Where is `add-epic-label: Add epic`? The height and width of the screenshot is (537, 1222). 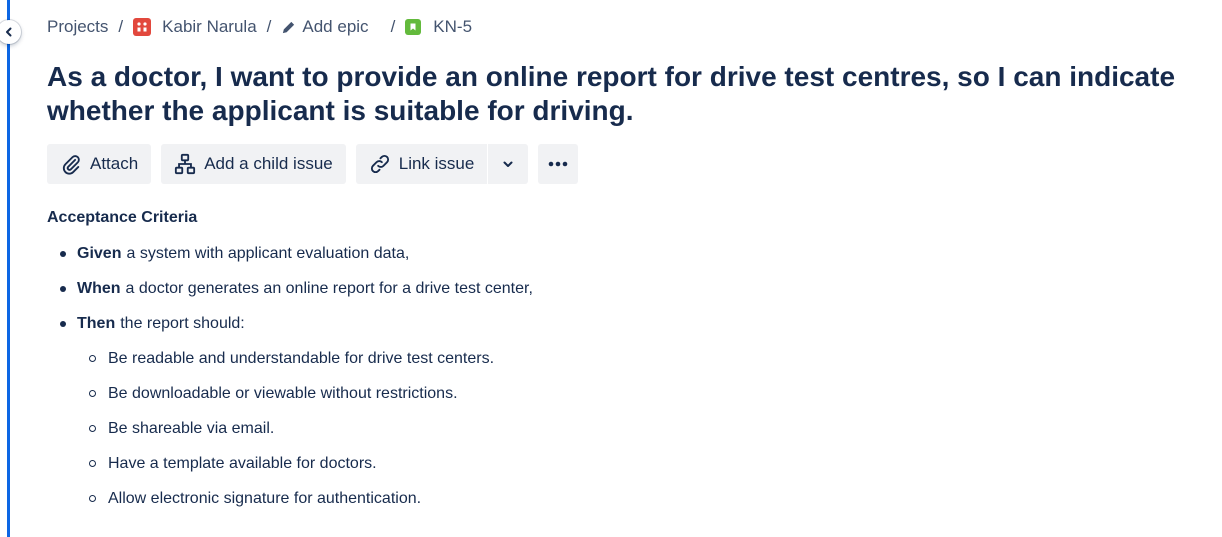
add-epic-label: Add epic is located at coordinates (335, 26).